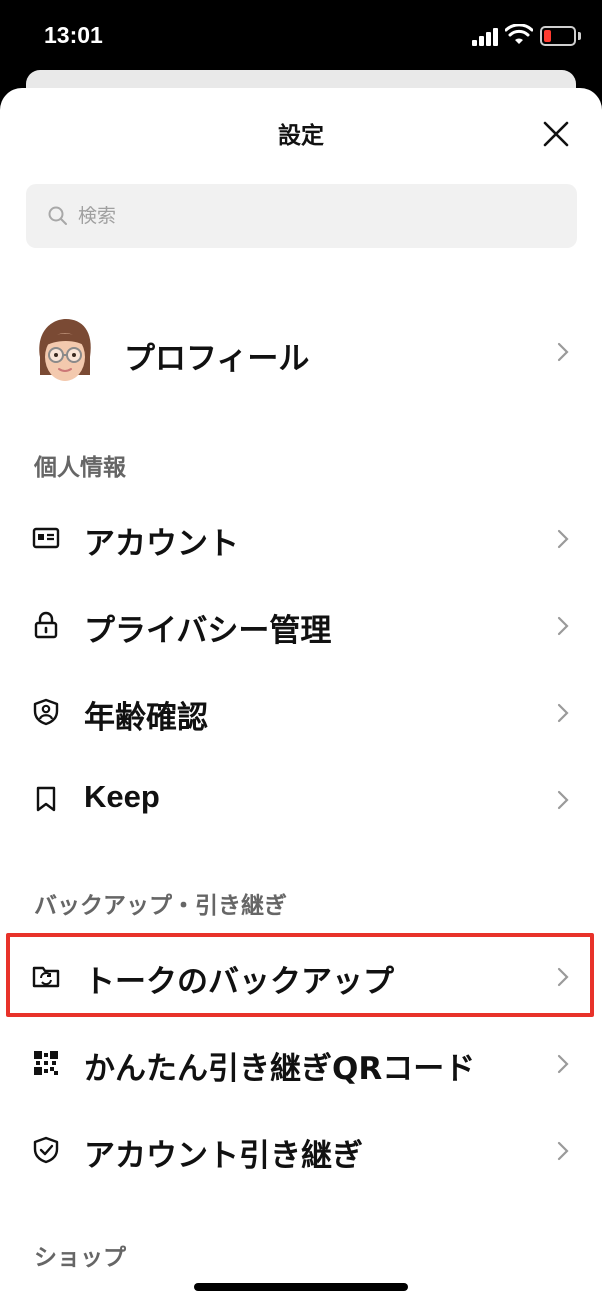  I want to click on menu-item-label: アカウント引き継ぎ, so click(223, 1156).